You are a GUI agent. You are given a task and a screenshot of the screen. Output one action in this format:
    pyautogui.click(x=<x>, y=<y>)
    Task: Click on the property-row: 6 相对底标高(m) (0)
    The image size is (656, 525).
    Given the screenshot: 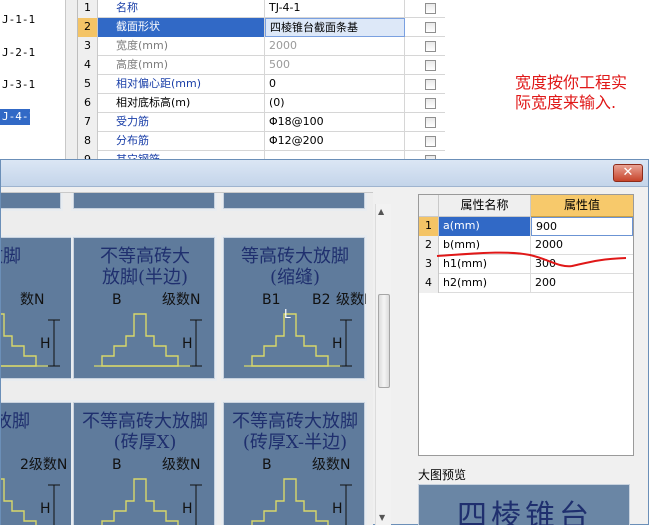 What is the action you would take?
    pyautogui.click(x=261, y=103)
    